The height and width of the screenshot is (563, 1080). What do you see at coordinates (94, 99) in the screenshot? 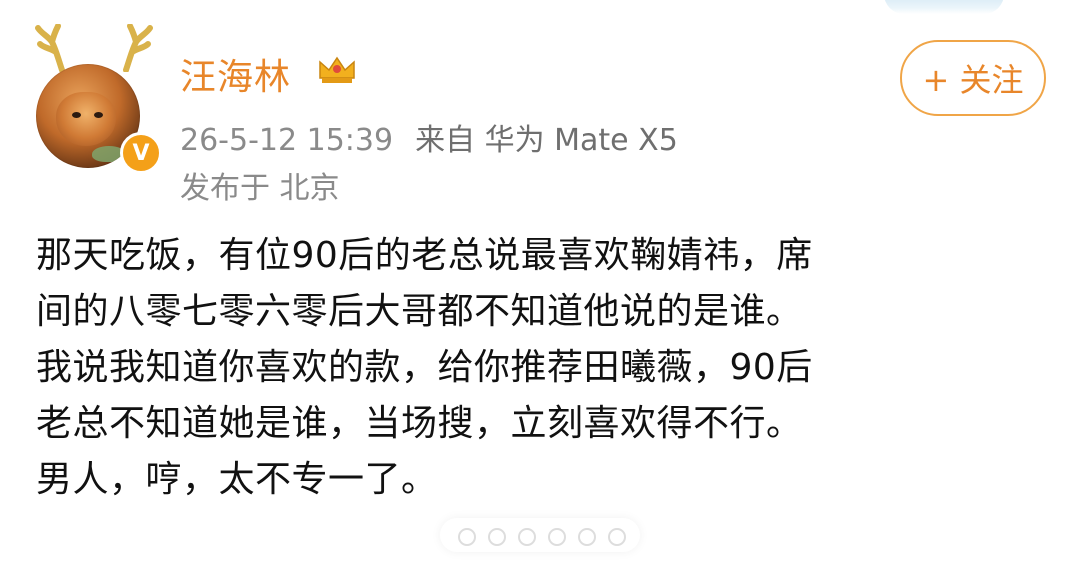
I see `avatar-container: V` at bounding box center [94, 99].